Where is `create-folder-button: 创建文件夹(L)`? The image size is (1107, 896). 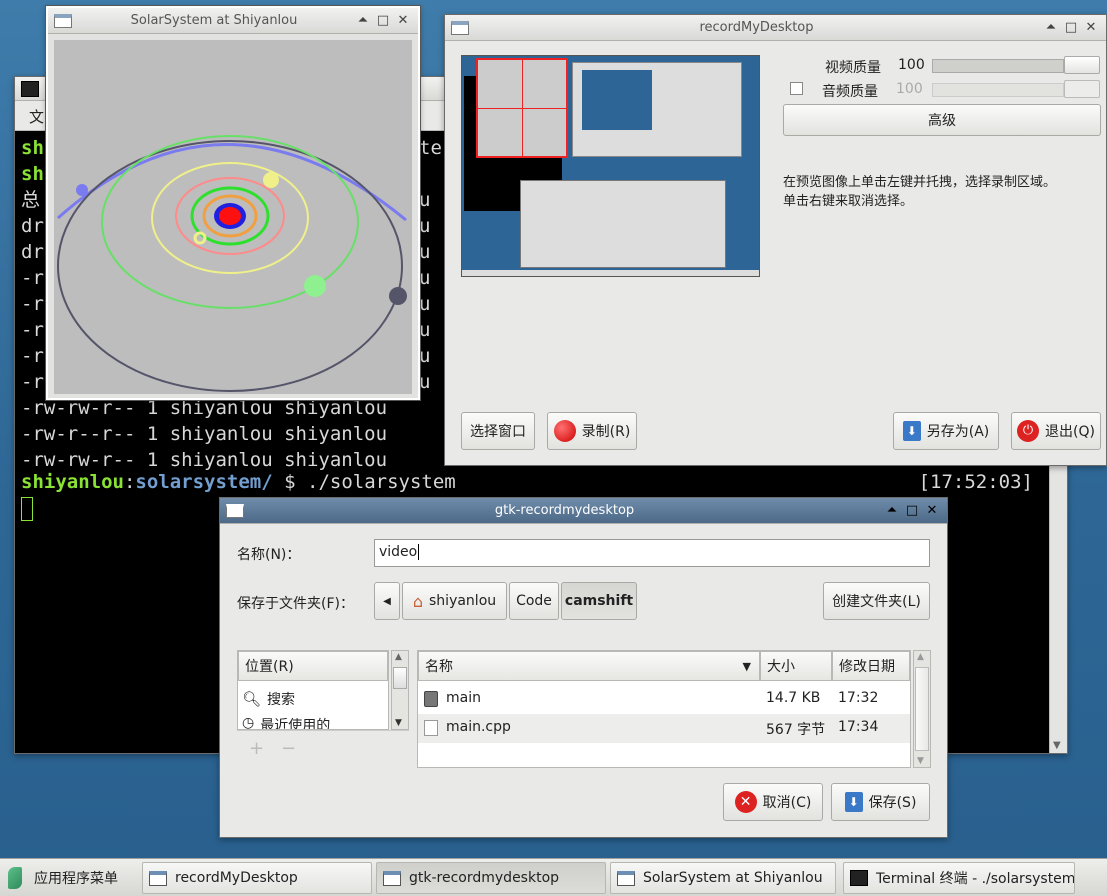 create-folder-button: 创建文件夹(L) is located at coordinates (876, 601).